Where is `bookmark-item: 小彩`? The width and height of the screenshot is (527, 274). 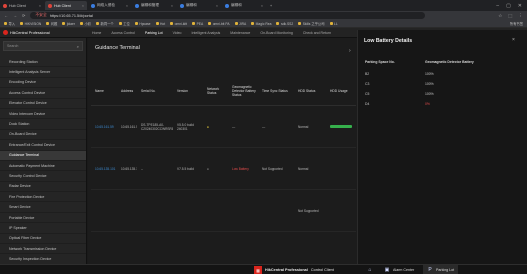
bookmark-item: 小彩 is located at coordinates (85, 23).